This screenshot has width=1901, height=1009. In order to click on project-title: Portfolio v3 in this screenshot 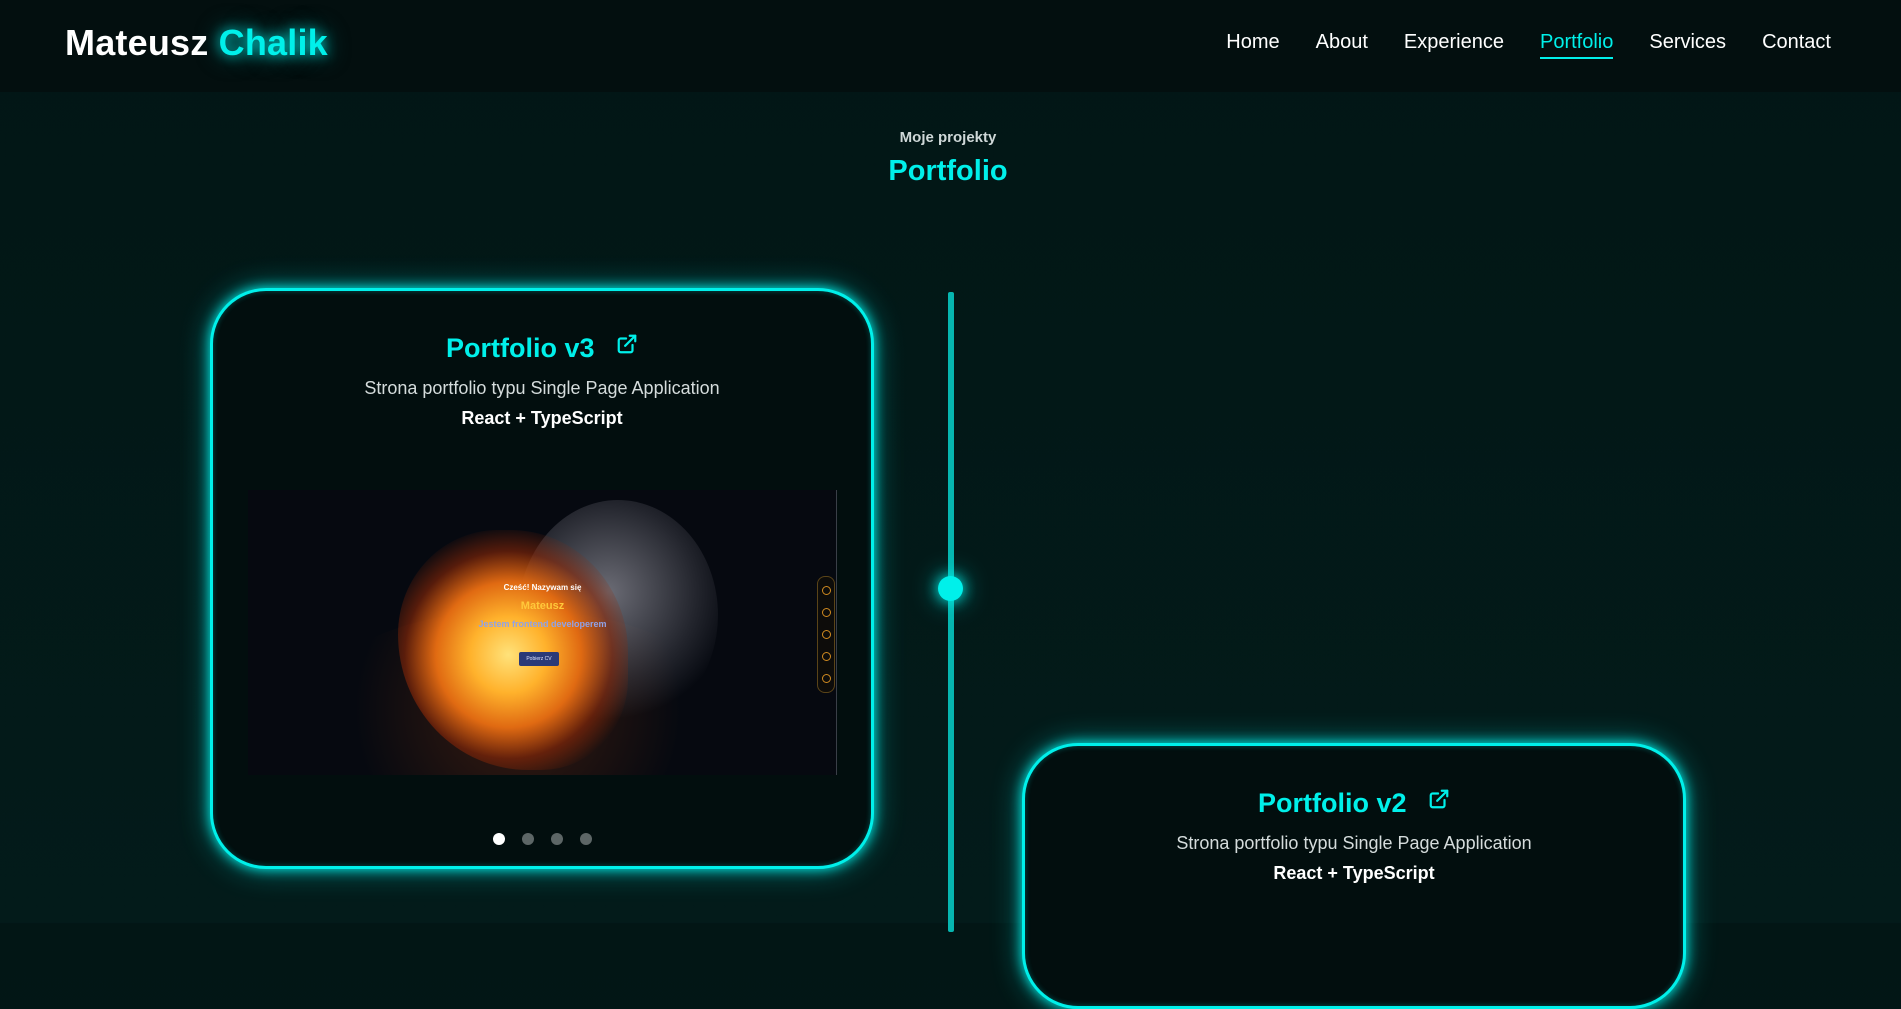, I will do `click(520, 348)`.